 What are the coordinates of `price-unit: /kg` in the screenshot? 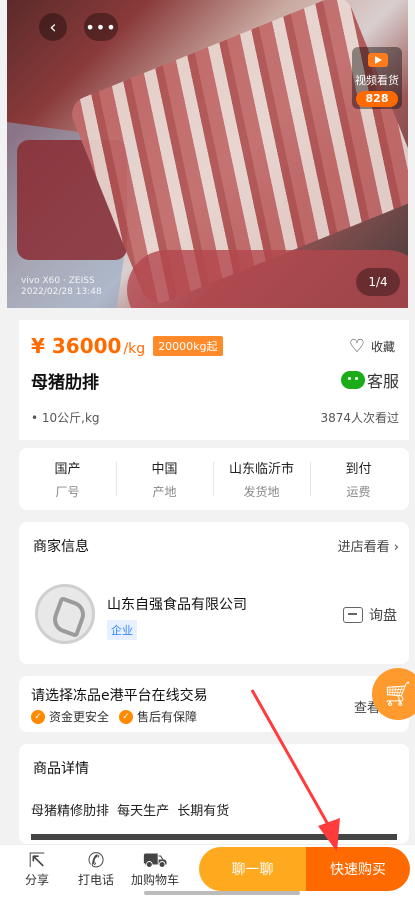 It's located at (134, 349).